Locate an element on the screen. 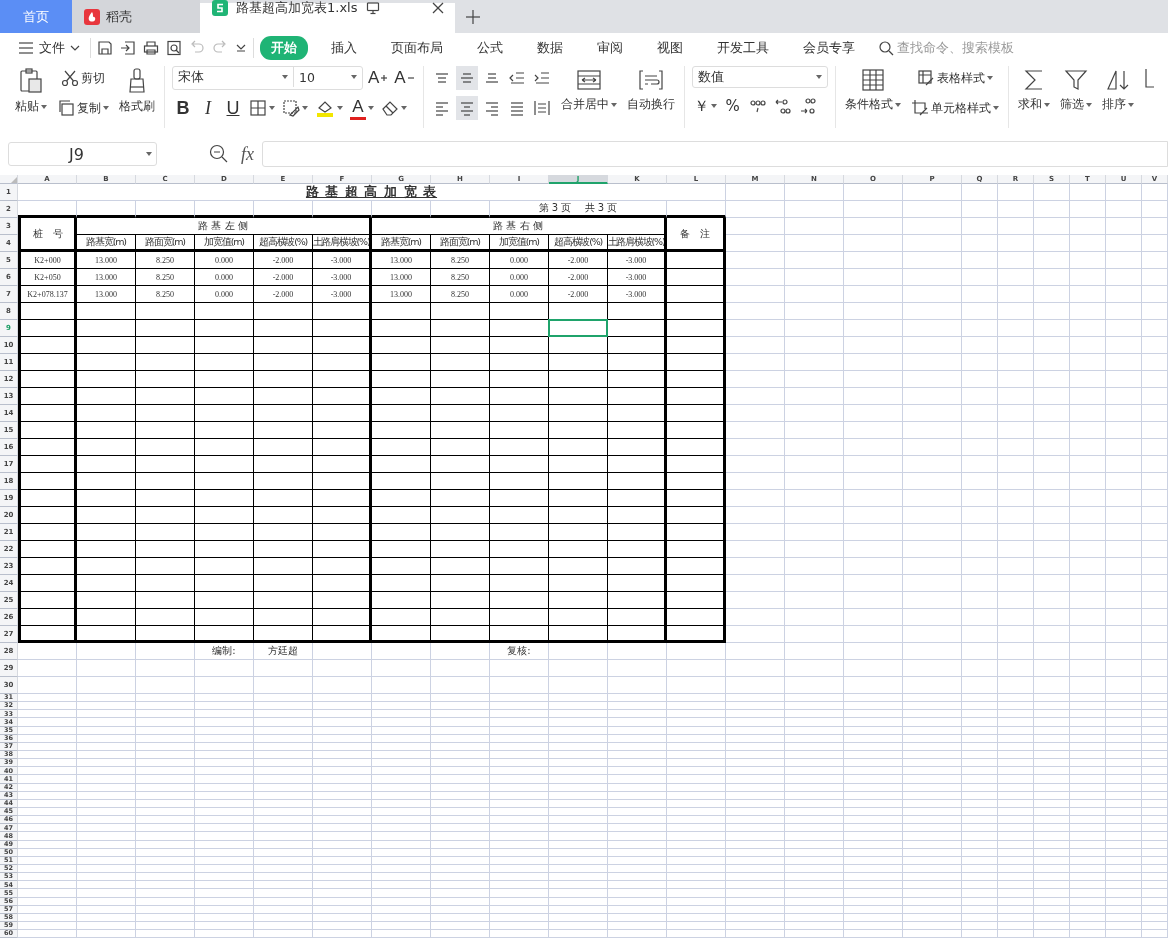 This screenshot has height=939, width=1168. ribbon-tab: 页面布局 is located at coordinates (417, 47).